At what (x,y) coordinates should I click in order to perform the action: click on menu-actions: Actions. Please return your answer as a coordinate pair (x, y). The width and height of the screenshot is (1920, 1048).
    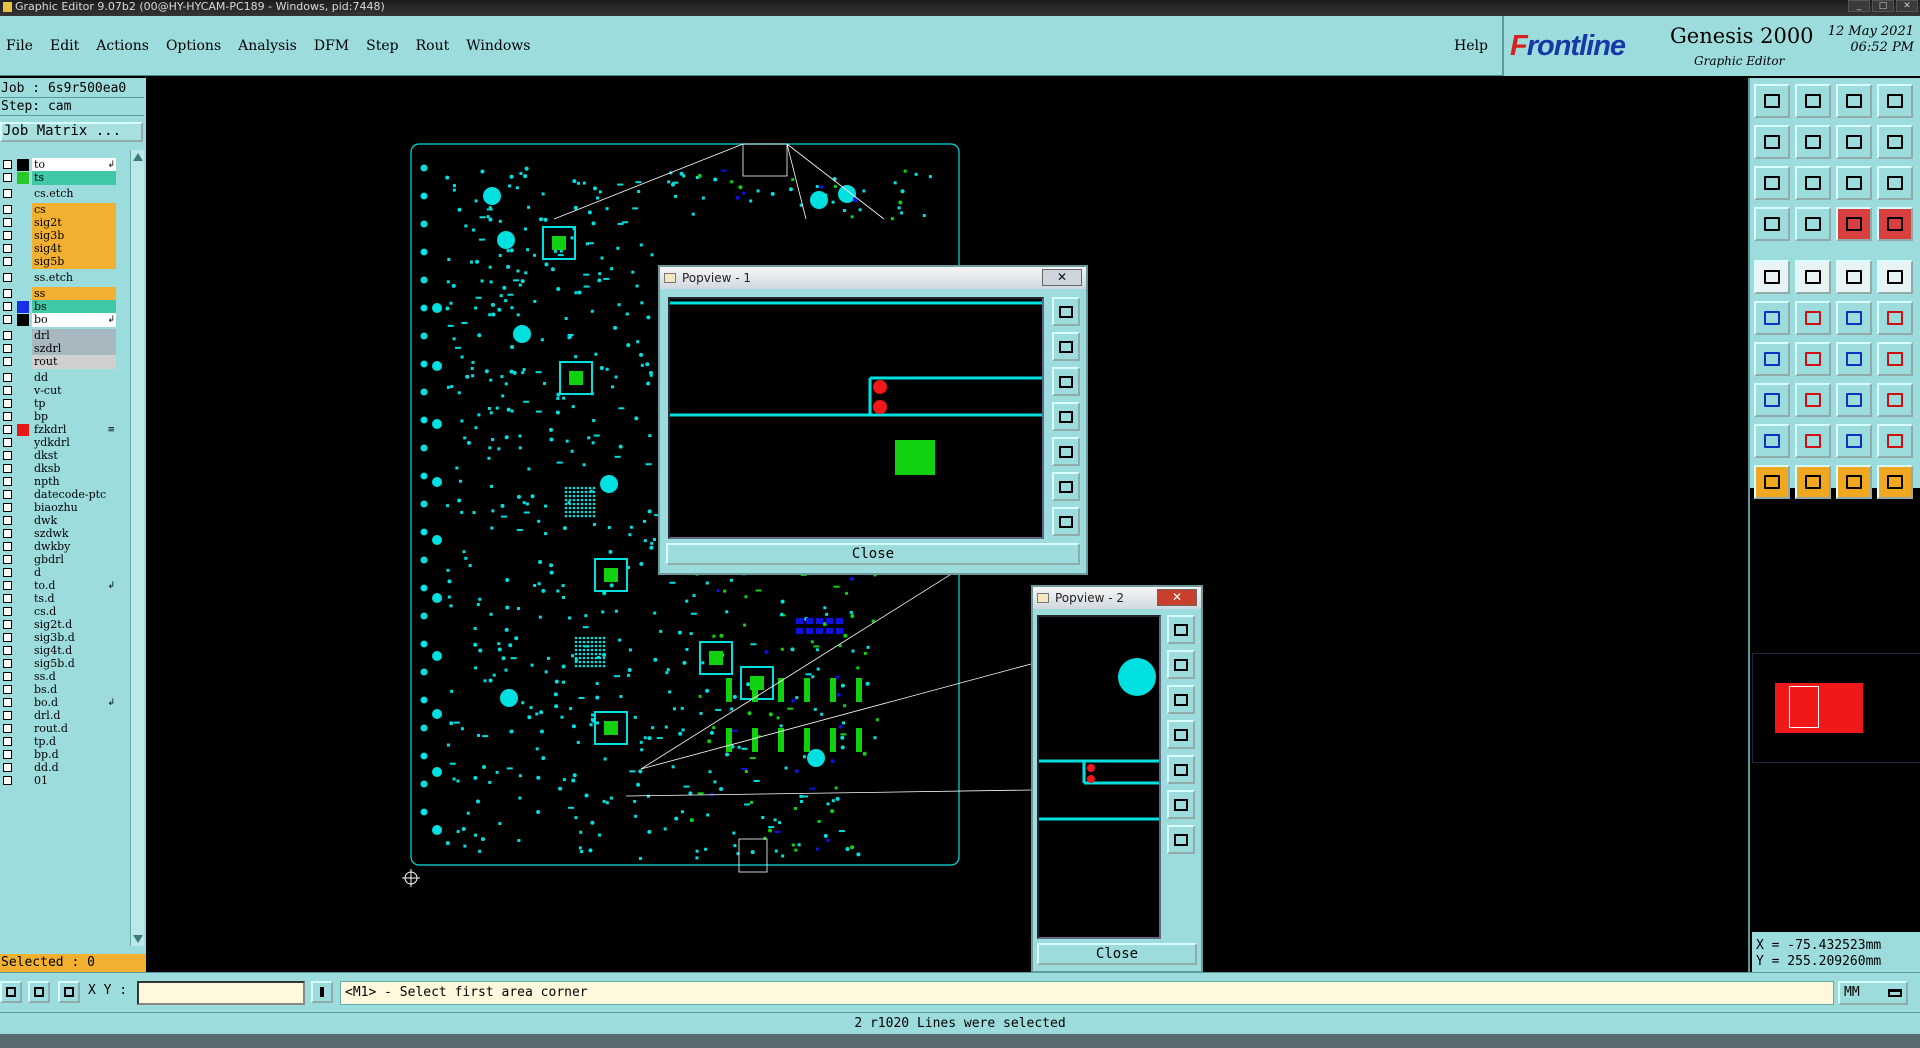
    Looking at the image, I should click on (122, 46).